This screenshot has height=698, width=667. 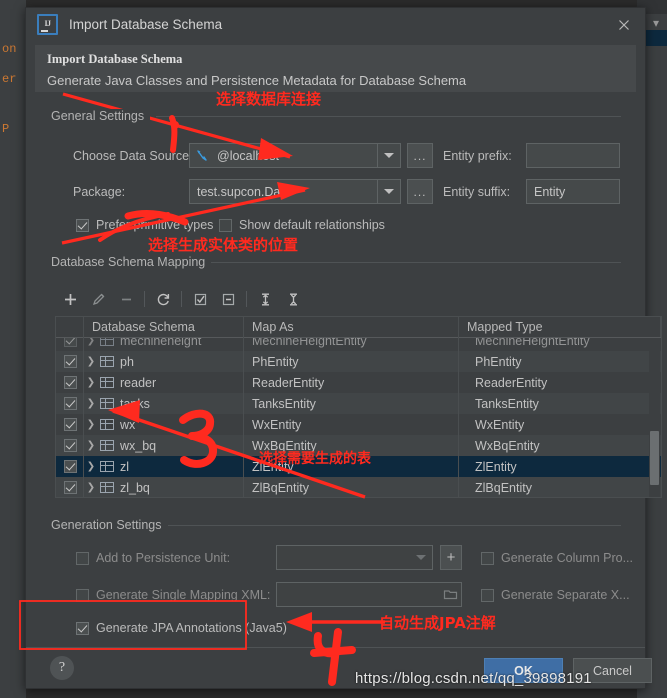 I want to click on collapse-all-icon, so click(x=293, y=299).